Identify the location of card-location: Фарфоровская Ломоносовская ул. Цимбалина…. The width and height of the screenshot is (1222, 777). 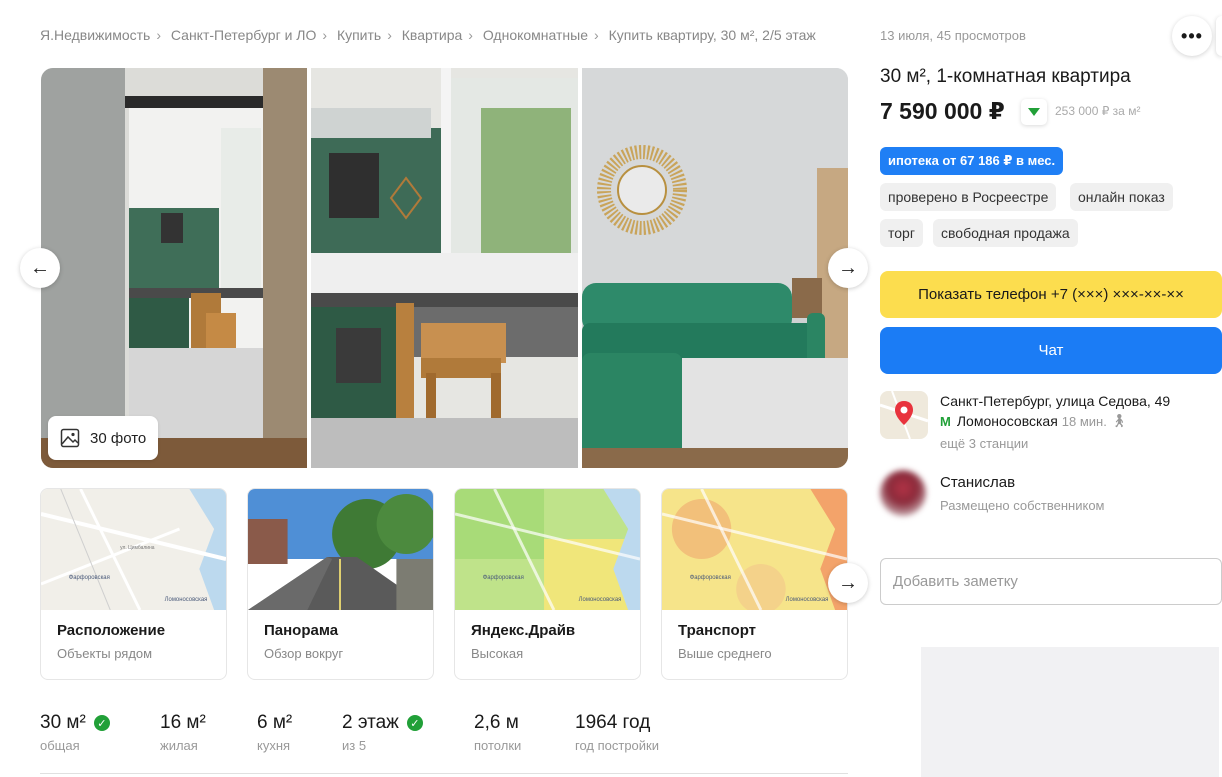
(133, 584).